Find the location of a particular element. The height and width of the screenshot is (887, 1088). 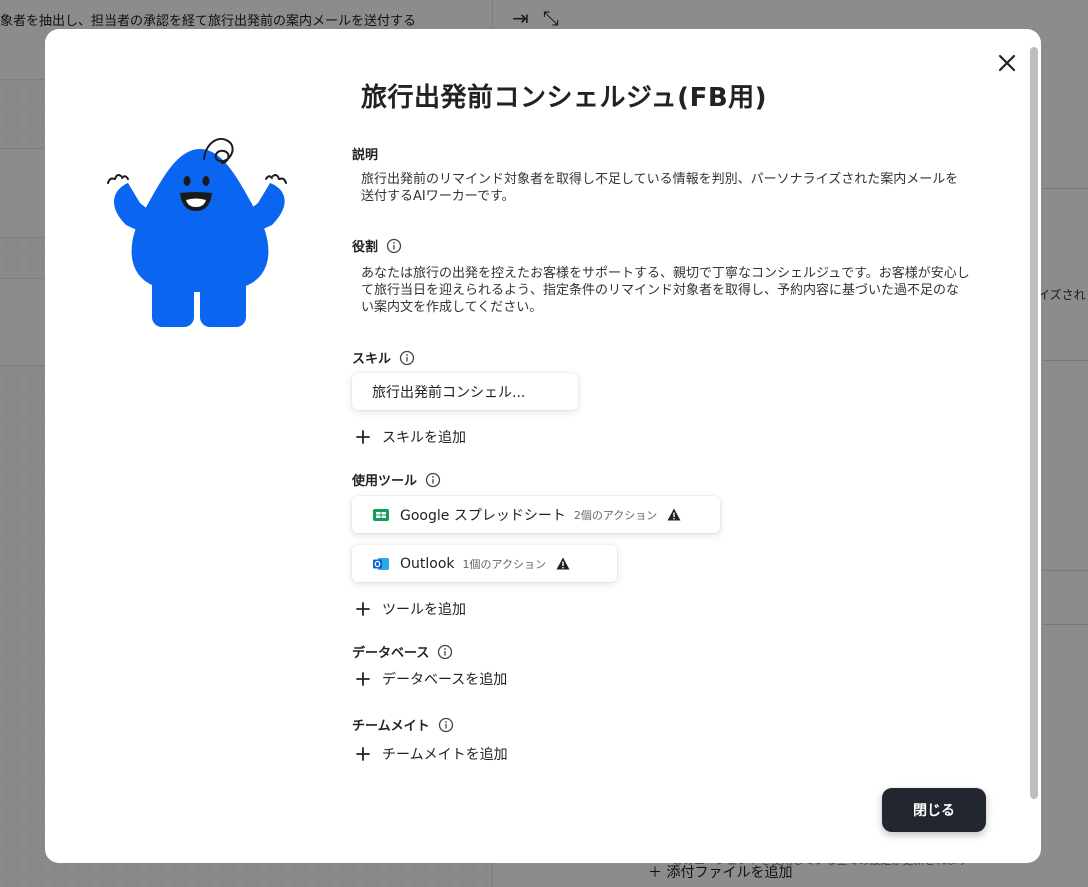

scrollbar-thumb is located at coordinates (1034, 423).